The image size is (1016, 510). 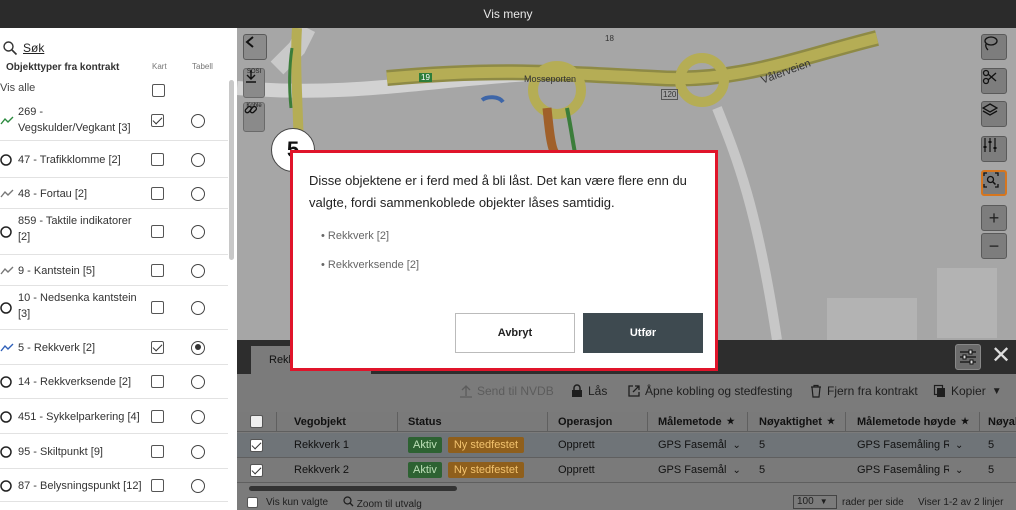 What do you see at coordinates (158, 90) in the screenshot?
I see `show-all-checkbox` at bounding box center [158, 90].